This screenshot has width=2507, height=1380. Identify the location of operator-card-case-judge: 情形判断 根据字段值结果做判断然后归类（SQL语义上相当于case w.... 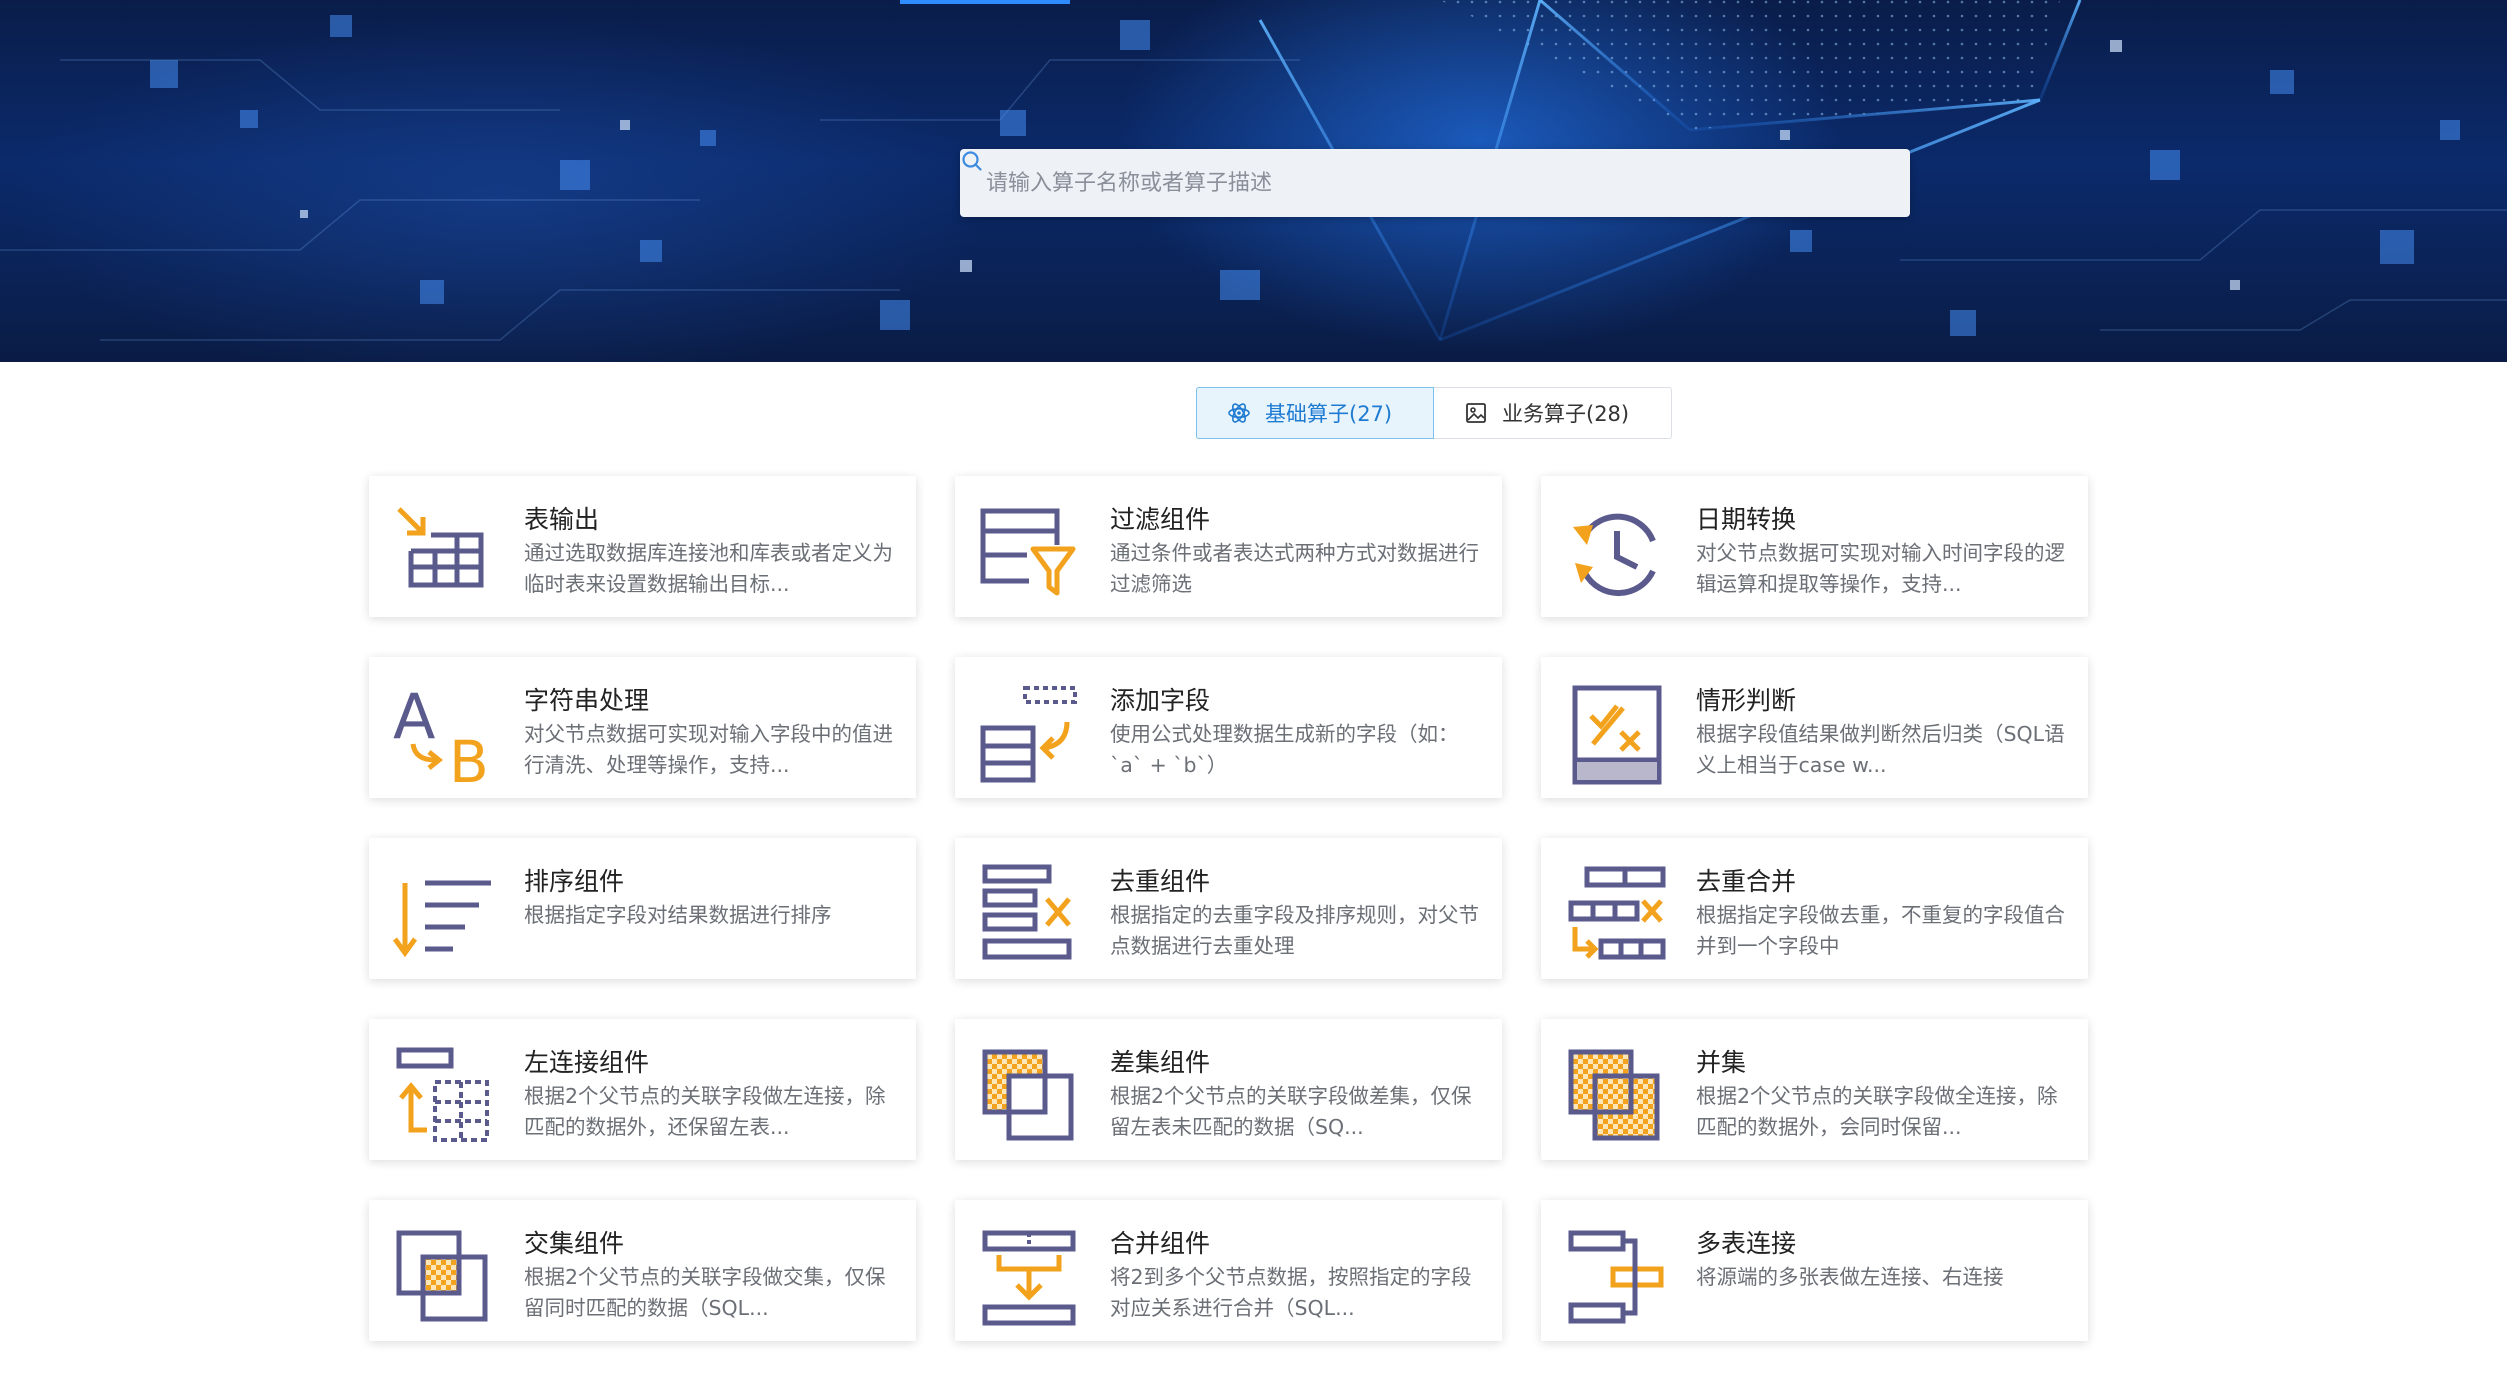
(1814, 727).